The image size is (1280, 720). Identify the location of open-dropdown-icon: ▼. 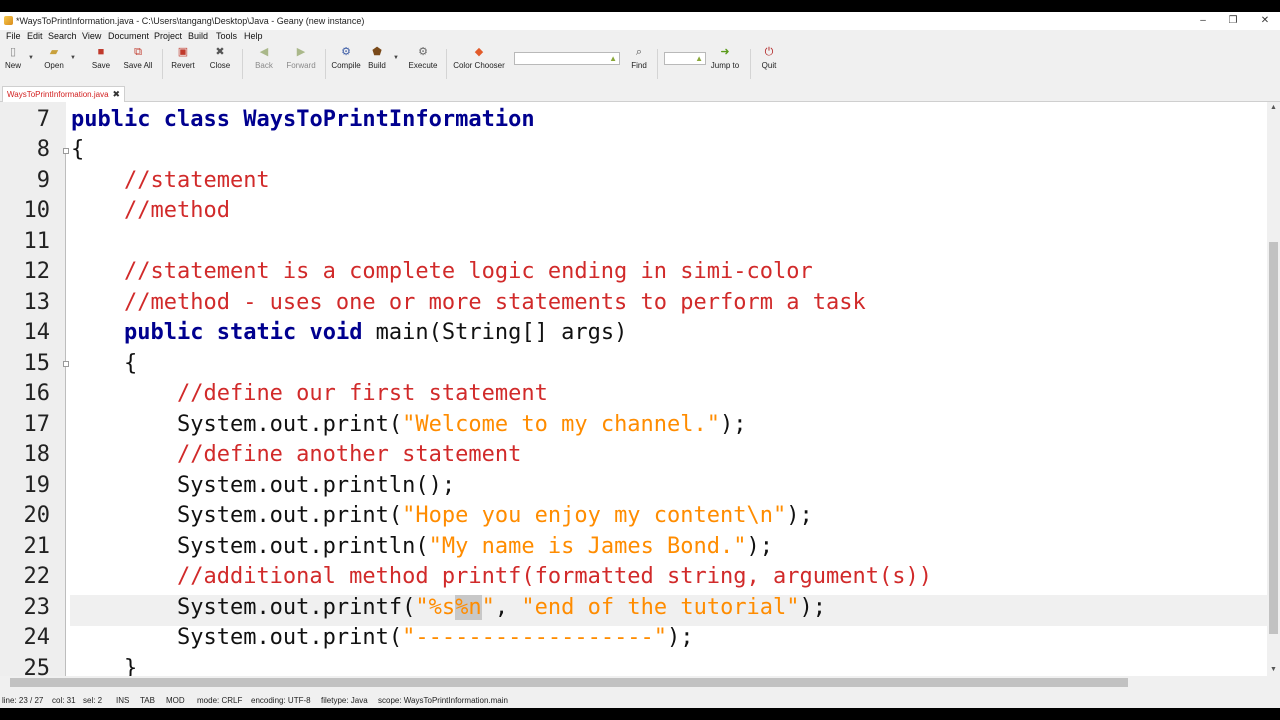
(73, 58).